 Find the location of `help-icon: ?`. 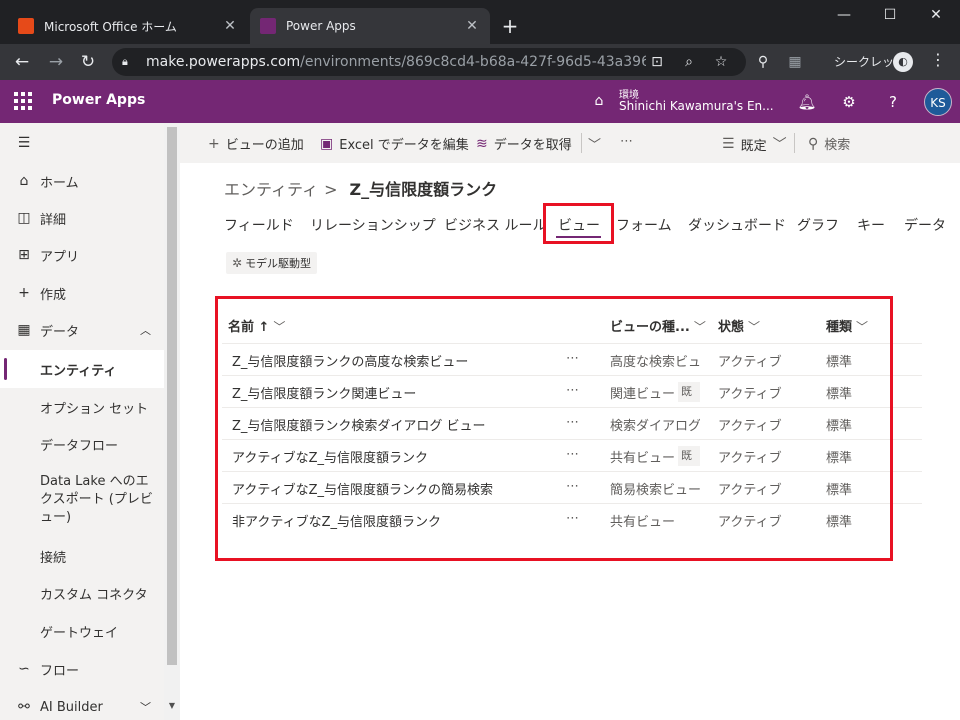

help-icon: ? is located at coordinates (893, 102).